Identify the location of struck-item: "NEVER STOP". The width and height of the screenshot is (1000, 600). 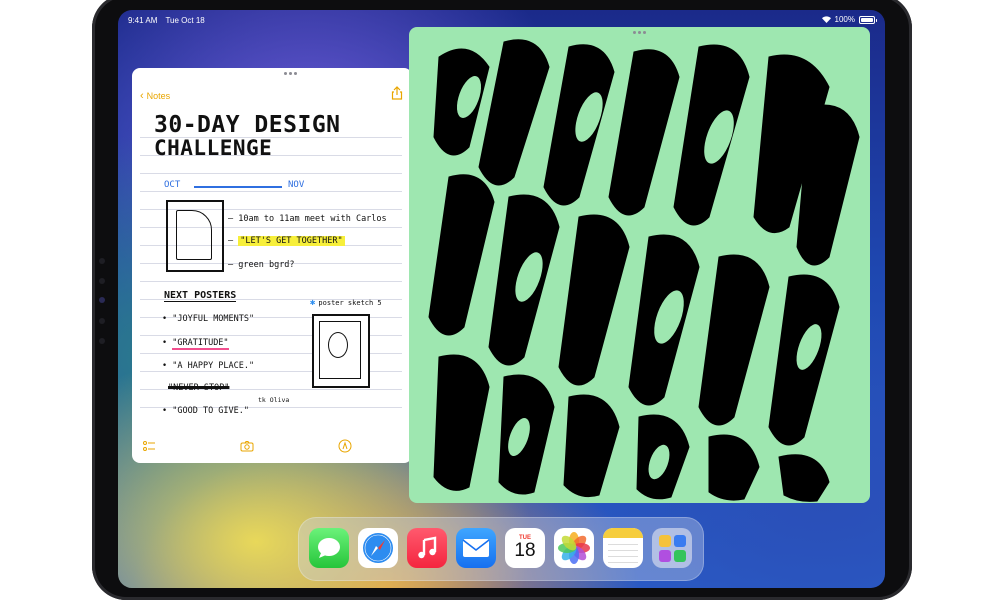
(199, 388).